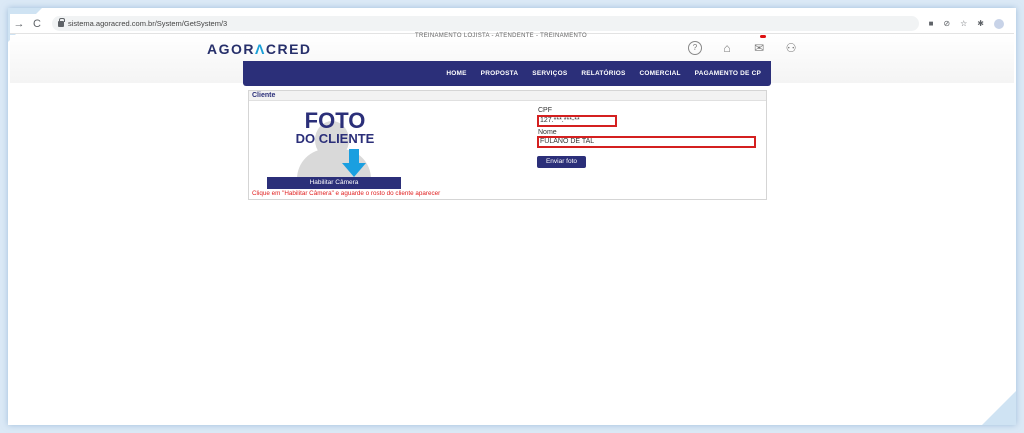 This screenshot has width=1024, height=433. Describe the element at coordinates (727, 48) in the screenshot. I see `home-icon: ⌂` at that location.